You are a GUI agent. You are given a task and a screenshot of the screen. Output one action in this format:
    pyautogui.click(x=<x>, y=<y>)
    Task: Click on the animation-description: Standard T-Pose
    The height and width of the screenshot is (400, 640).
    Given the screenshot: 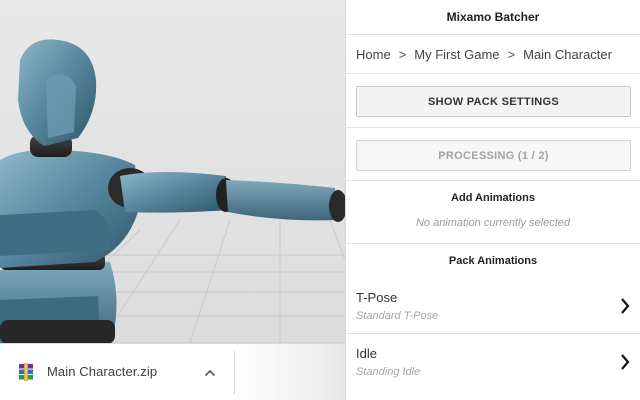 What is the action you would take?
    pyautogui.click(x=397, y=316)
    